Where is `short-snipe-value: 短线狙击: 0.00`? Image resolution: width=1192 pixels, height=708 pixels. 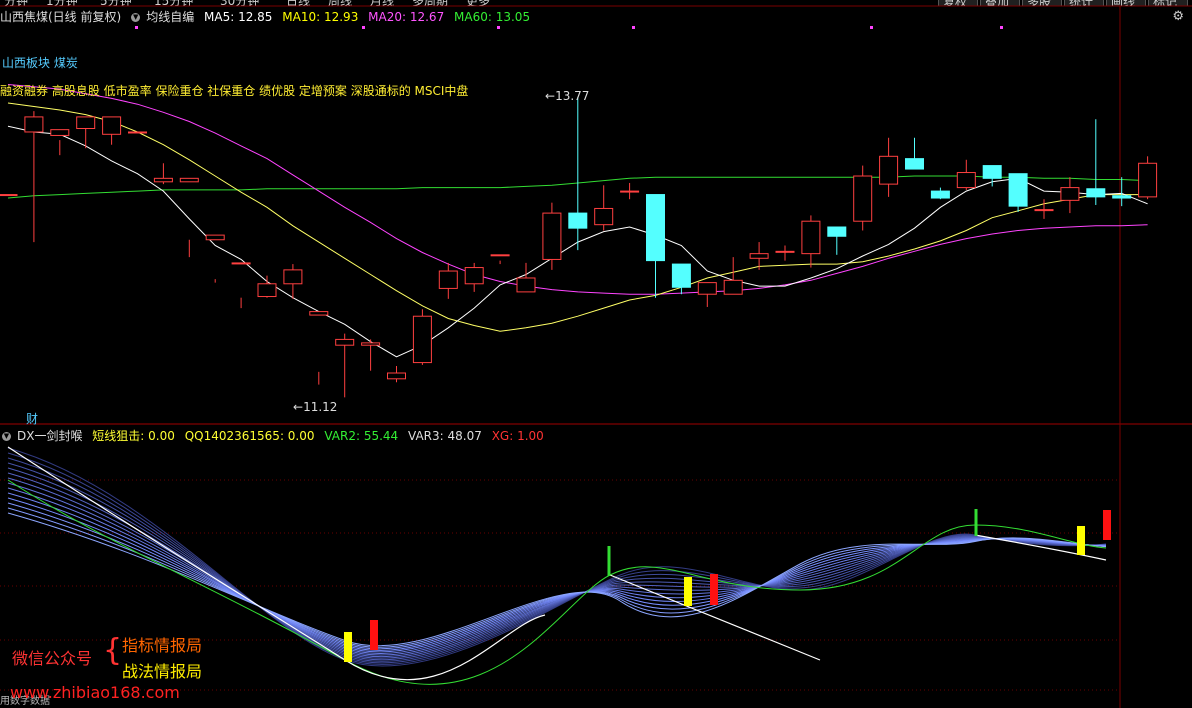 short-snipe-value: 短线狙击: 0.00 is located at coordinates (133, 436).